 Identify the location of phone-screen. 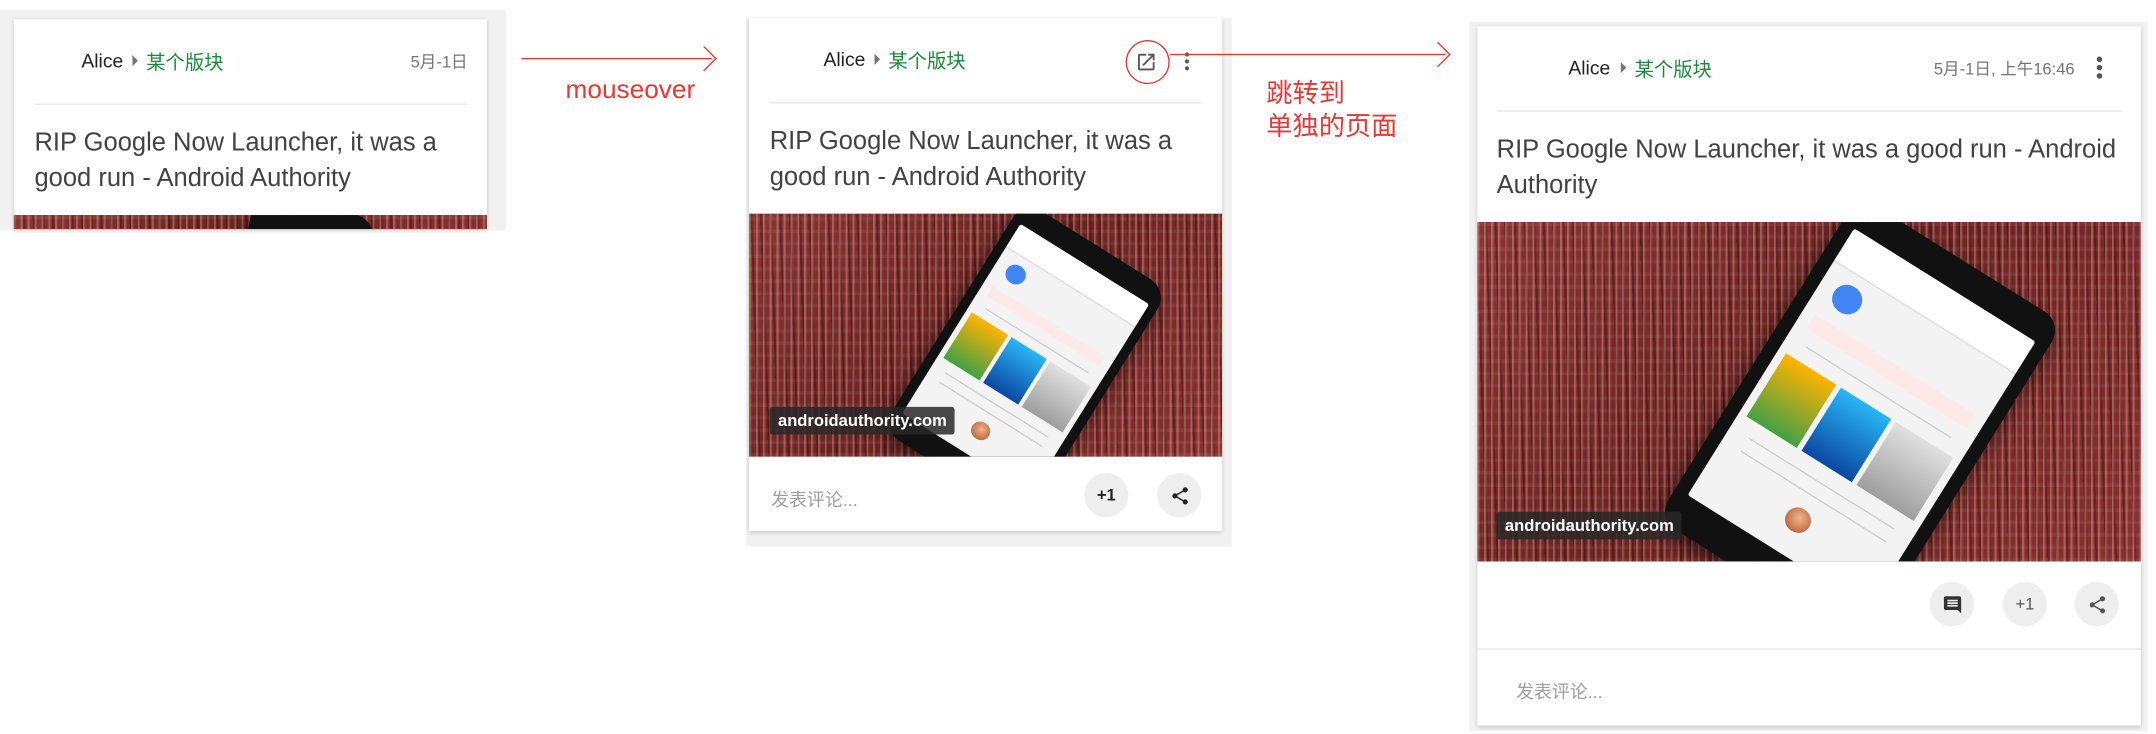
(1861, 395).